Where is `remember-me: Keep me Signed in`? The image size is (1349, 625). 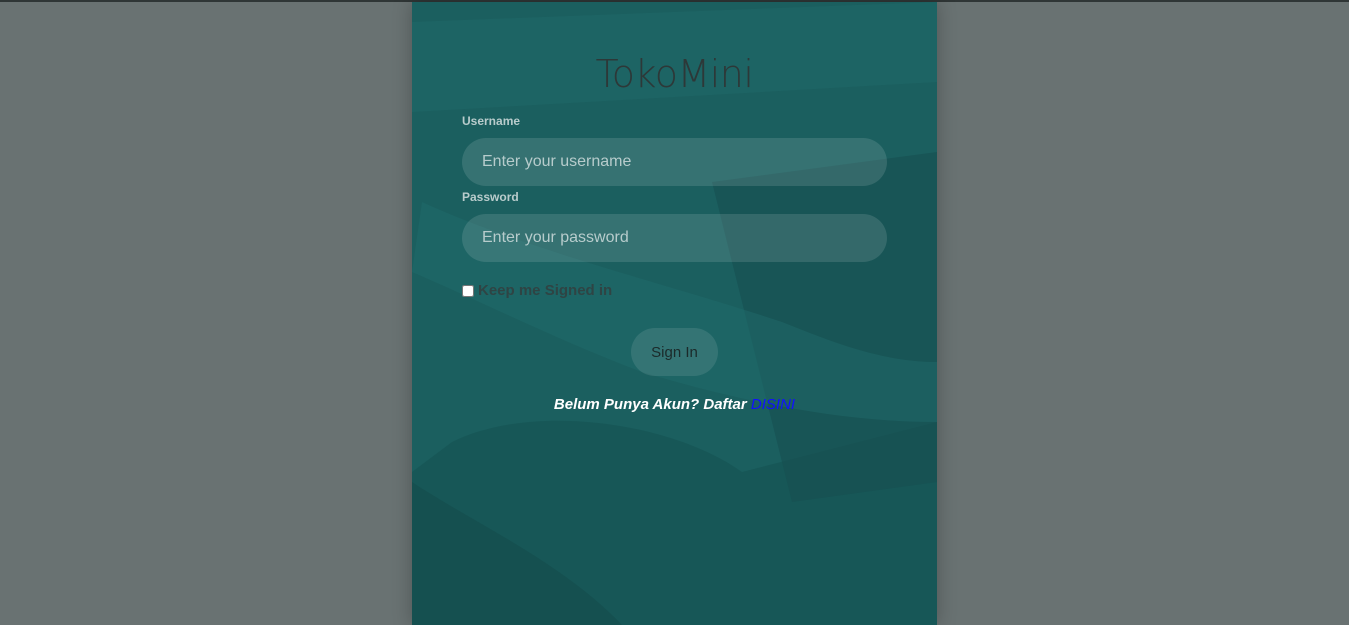
remember-me: Keep me Signed in is located at coordinates (537, 290).